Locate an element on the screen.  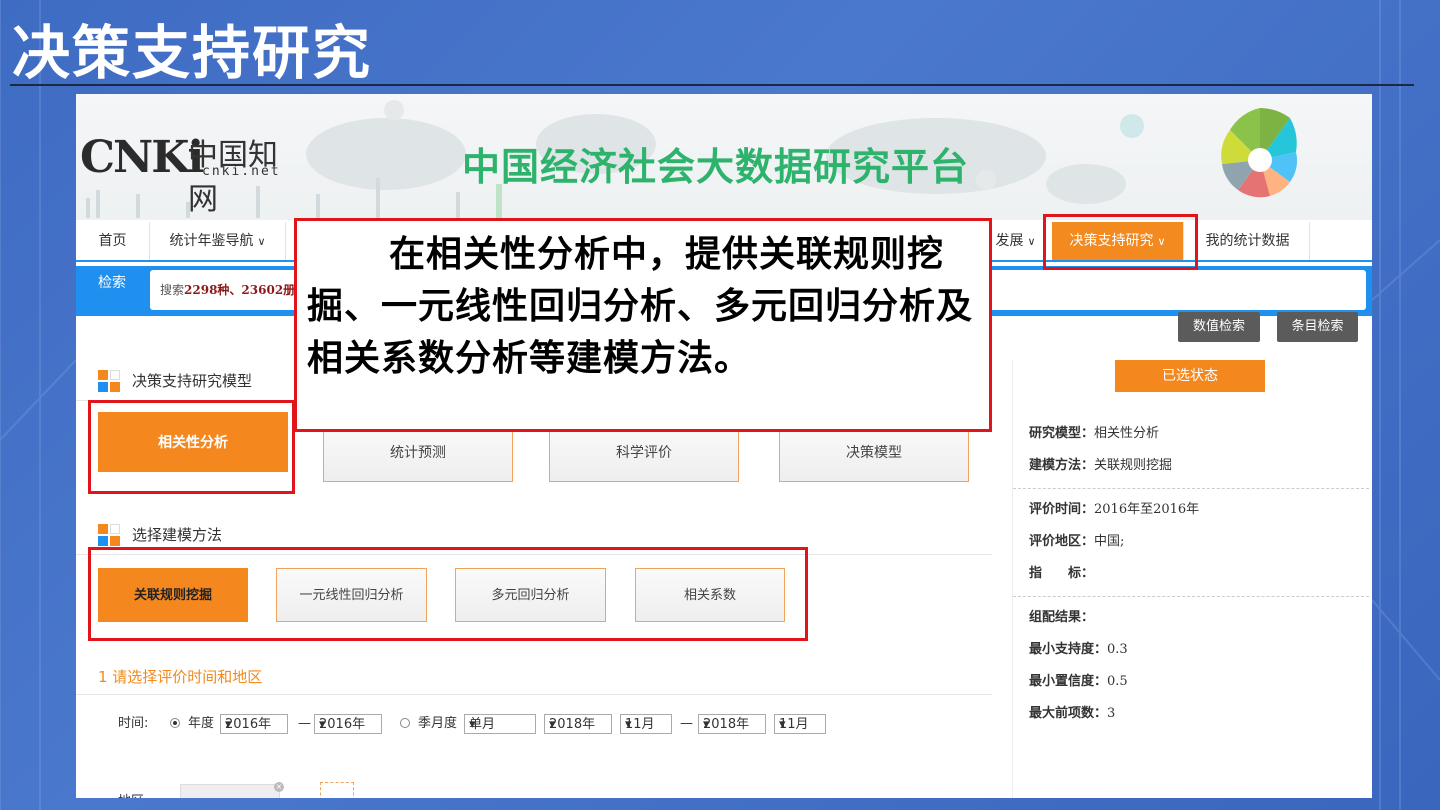
time-label: 时间: is located at coordinates (133, 723).